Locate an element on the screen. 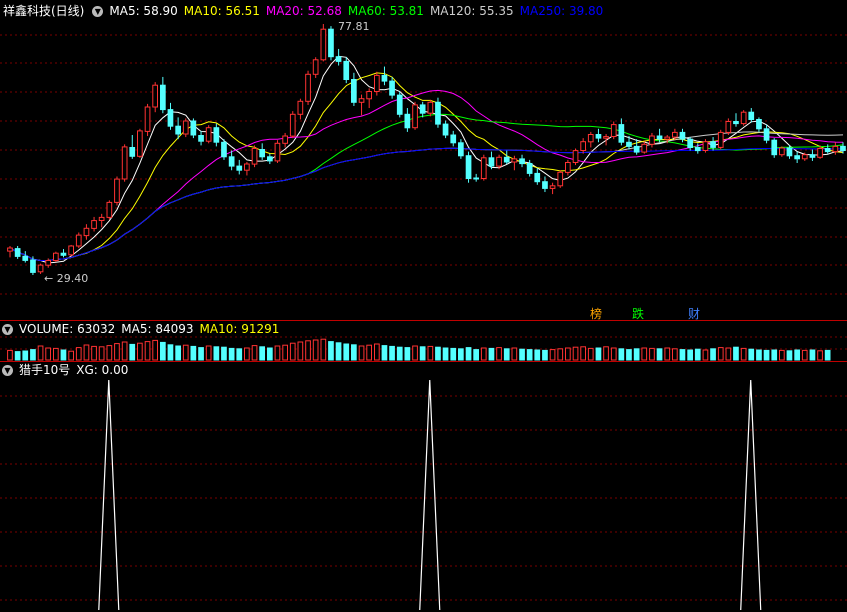 The width and height of the screenshot is (847, 612). indicator-dropdown-icon: ▼ is located at coordinates (7, 370).